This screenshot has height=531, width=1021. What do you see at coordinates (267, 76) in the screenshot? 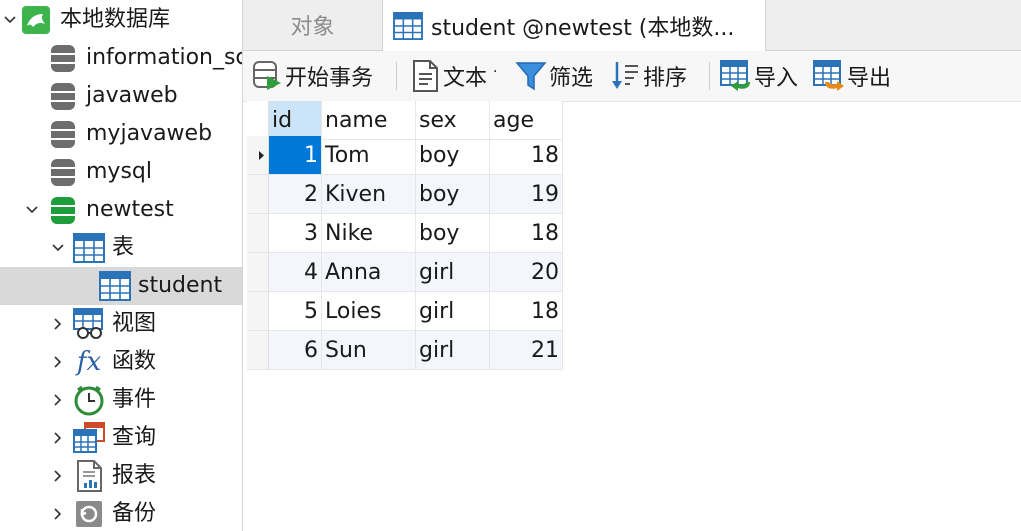
I see `transaction-icon` at bounding box center [267, 76].